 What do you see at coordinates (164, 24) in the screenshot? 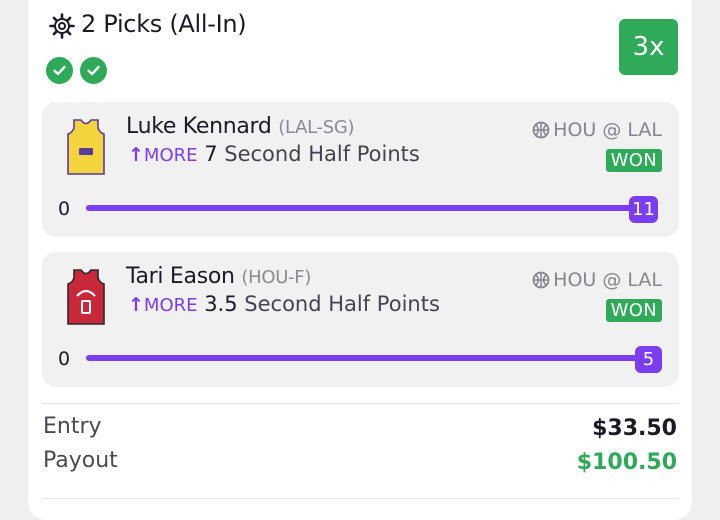
I see `entry-title: 2 Picks (All-In)` at bounding box center [164, 24].